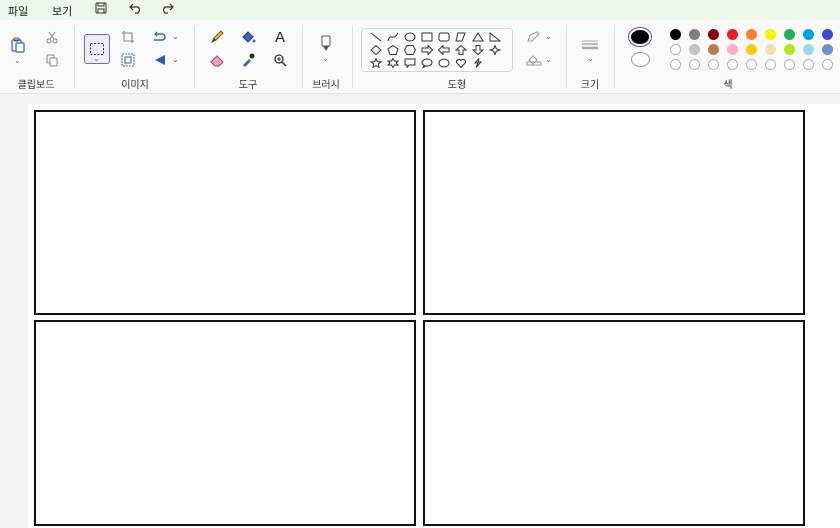 The width and height of the screenshot is (840, 528). Describe the element at coordinates (548, 36) in the screenshot. I see `outline-chevron-down-icon: ⌄` at that location.